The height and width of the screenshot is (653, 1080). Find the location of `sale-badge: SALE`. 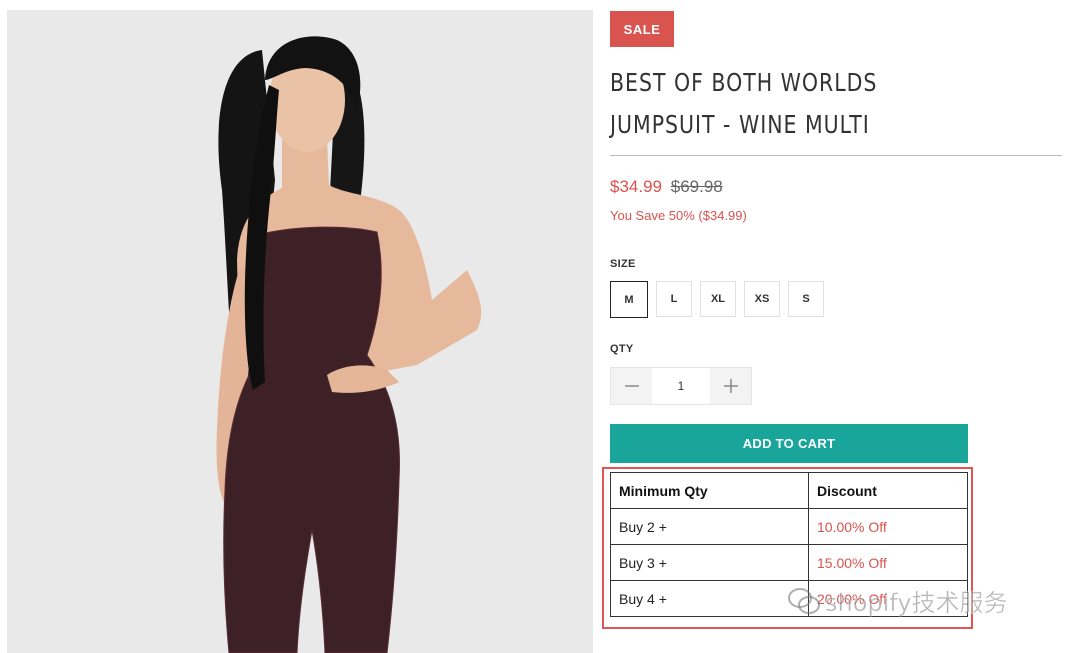

sale-badge: SALE is located at coordinates (642, 29).